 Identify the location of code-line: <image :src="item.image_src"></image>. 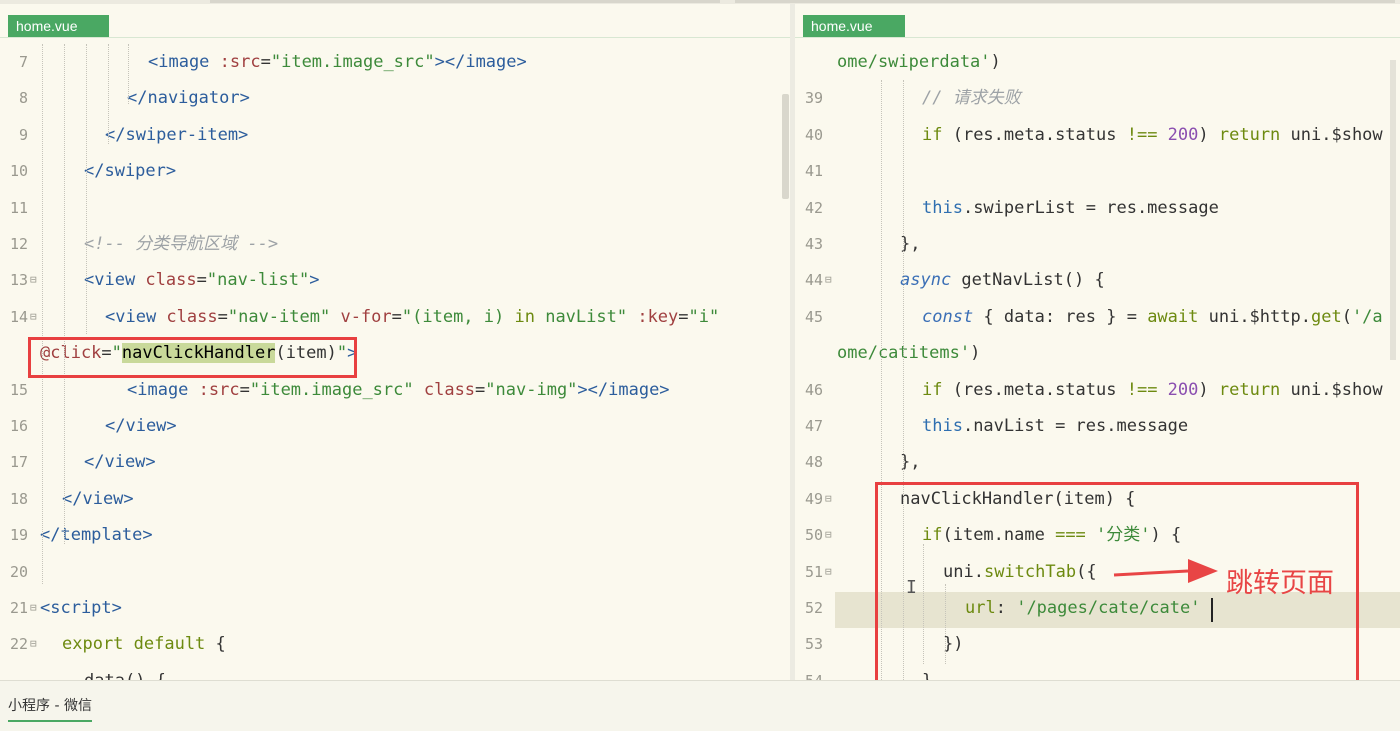
(337, 62).